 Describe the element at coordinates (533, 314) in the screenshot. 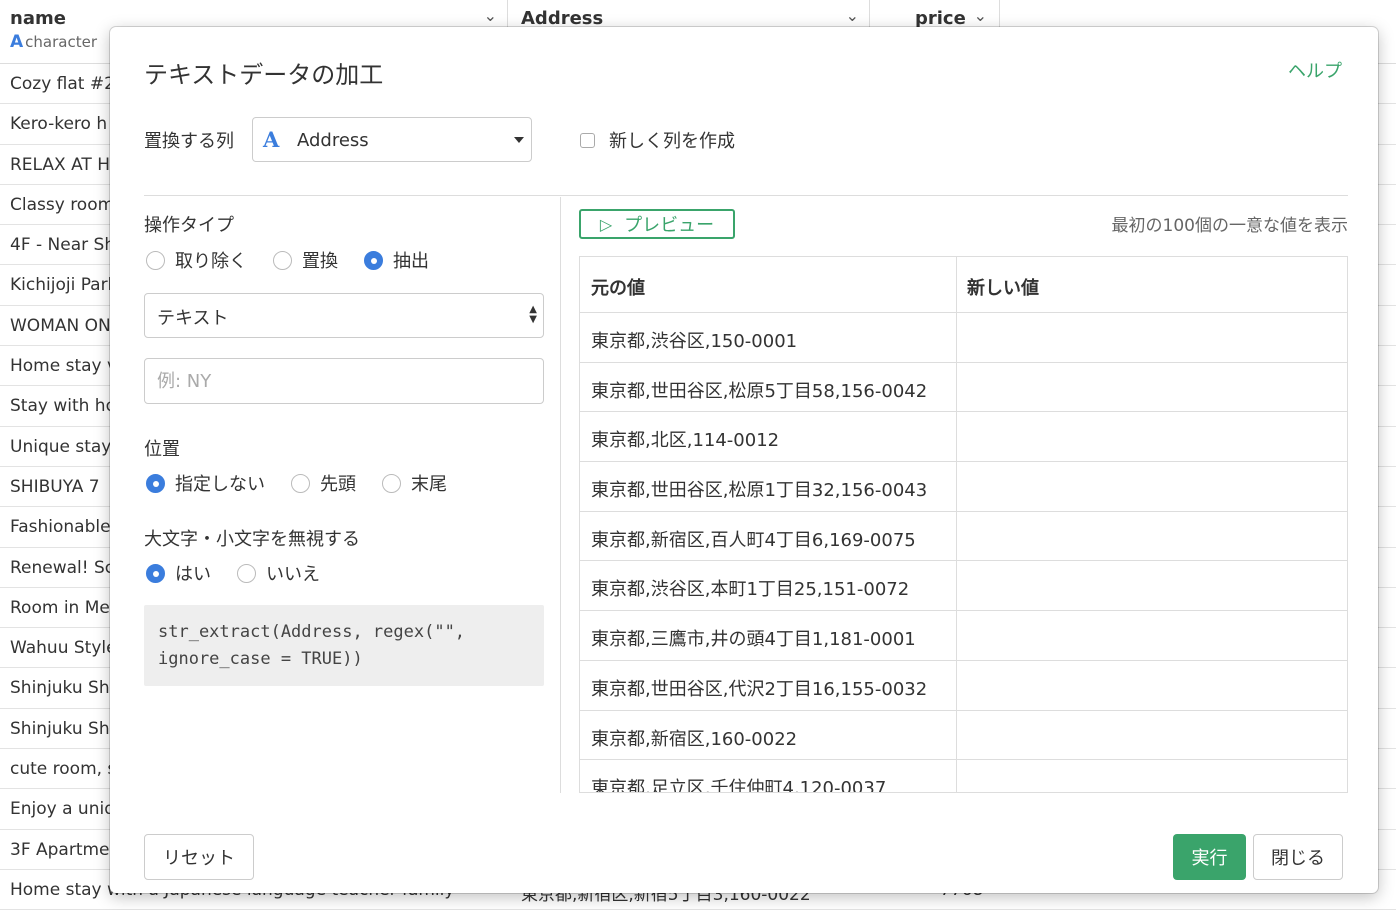

I see `up-down-arrows-icon: ▲ ▼` at that location.